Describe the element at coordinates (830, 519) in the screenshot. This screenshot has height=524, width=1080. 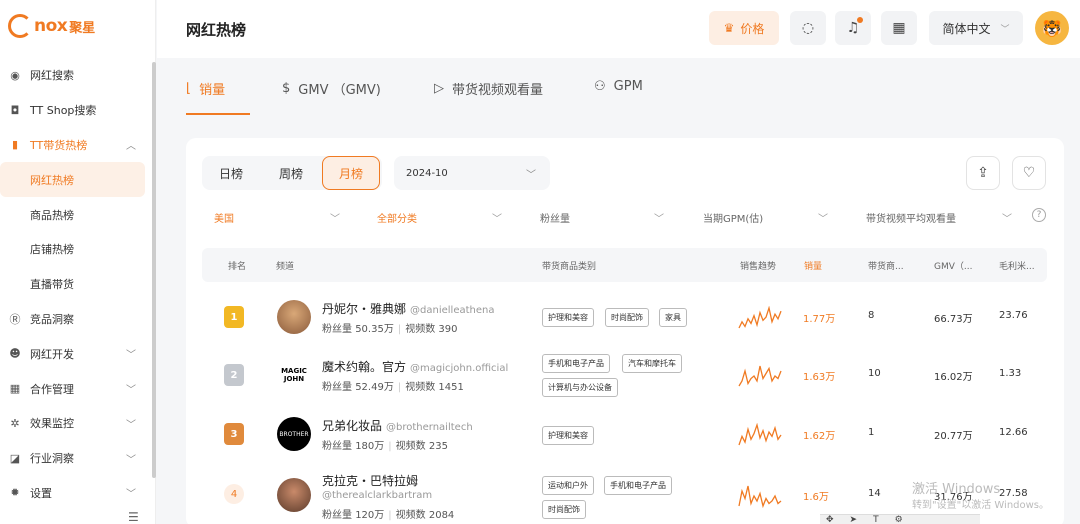
I see `move-icon: ✥` at that location.